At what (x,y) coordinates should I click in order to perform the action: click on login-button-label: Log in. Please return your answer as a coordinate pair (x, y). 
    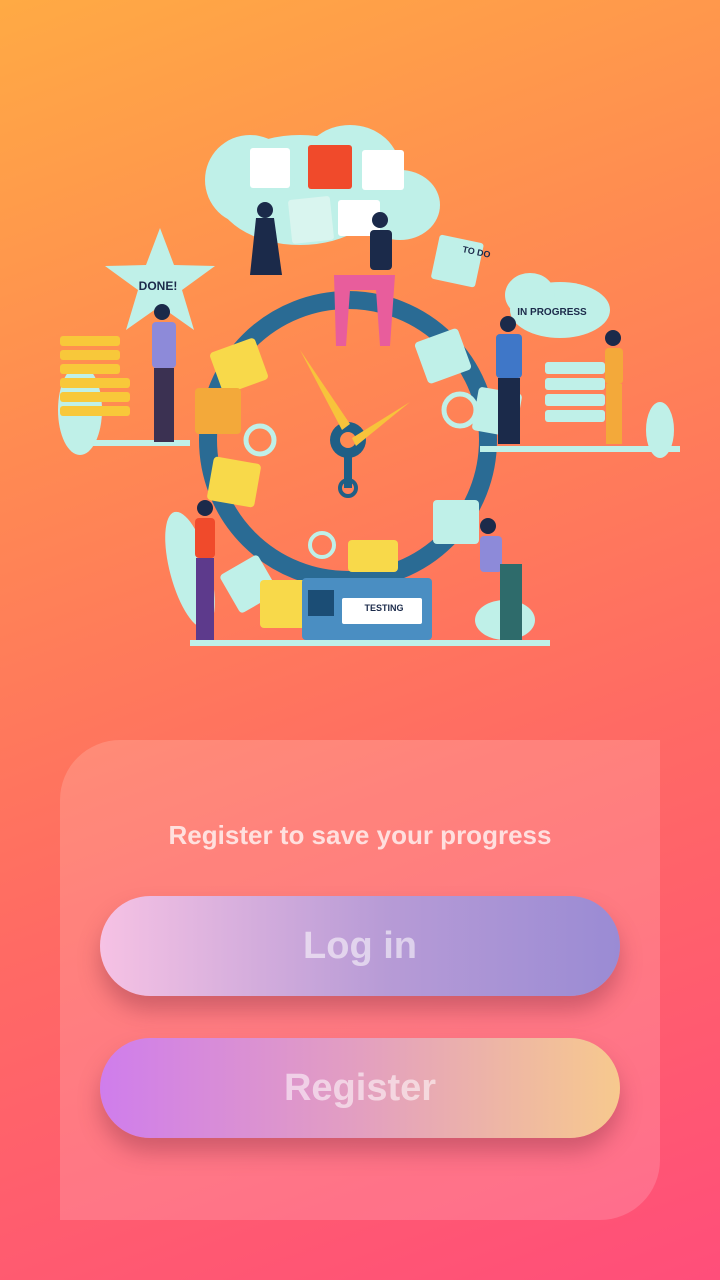
    Looking at the image, I should click on (360, 945).